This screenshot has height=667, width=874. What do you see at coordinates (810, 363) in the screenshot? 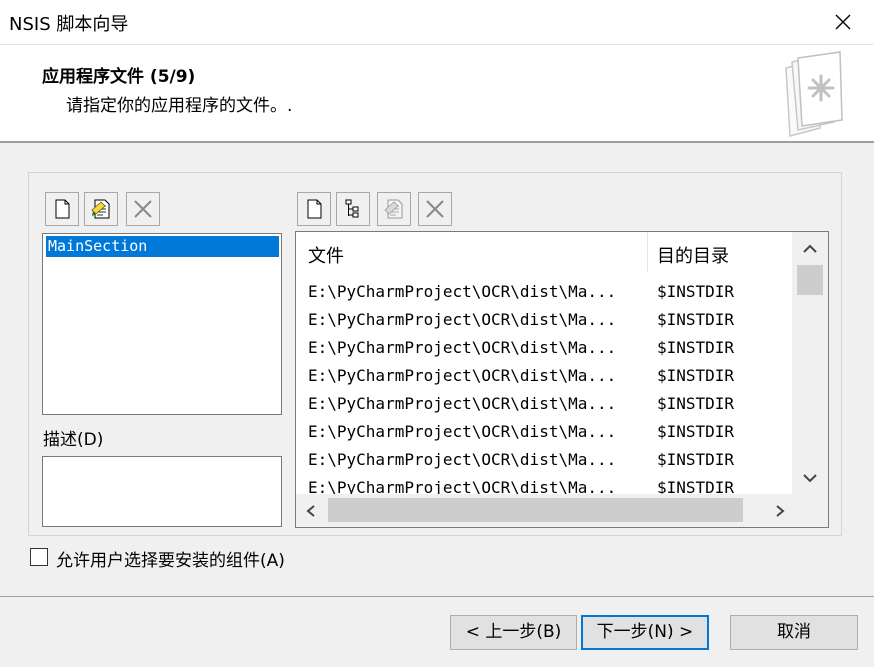
I see `vertical-scrollbar` at bounding box center [810, 363].